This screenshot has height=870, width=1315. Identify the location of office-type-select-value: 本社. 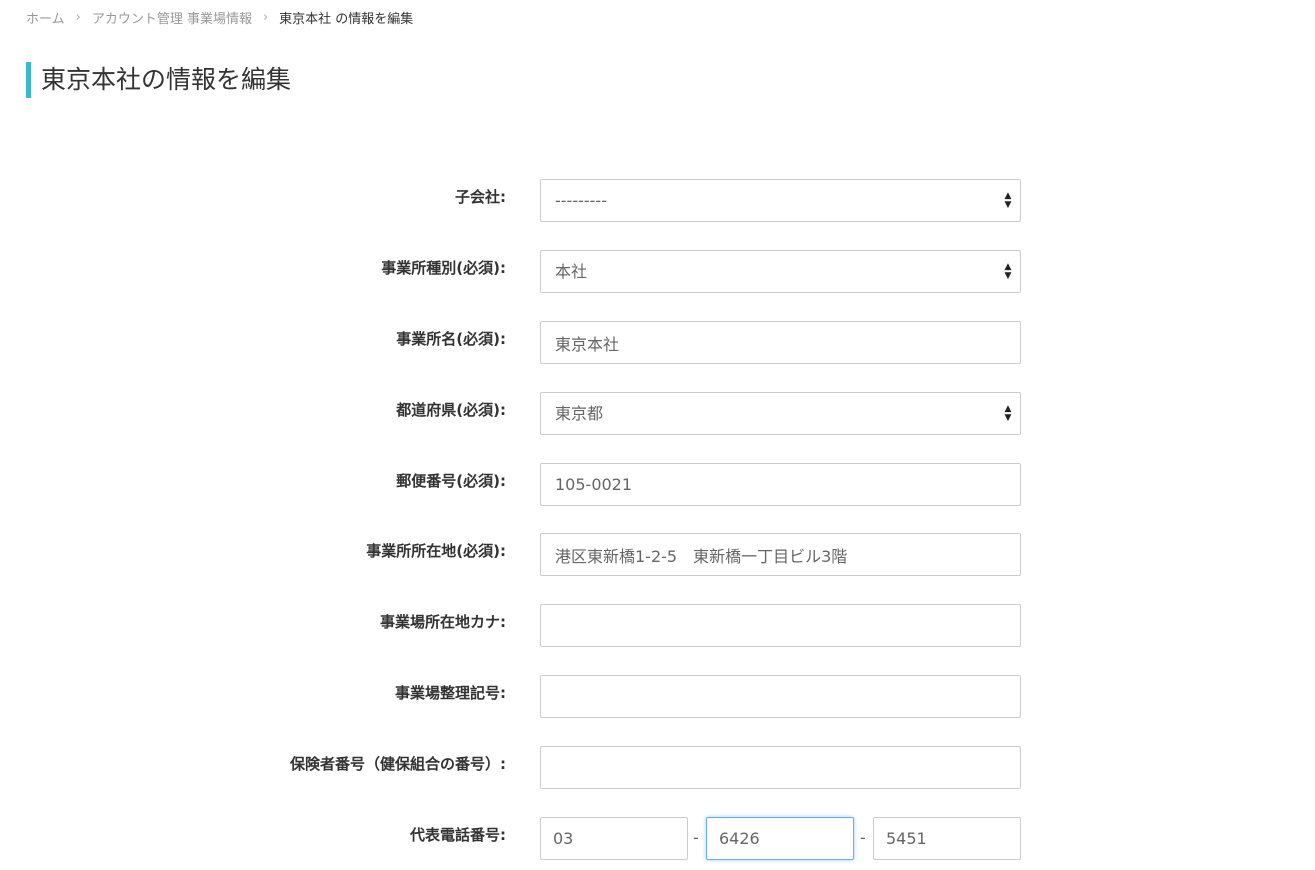
(571, 271).